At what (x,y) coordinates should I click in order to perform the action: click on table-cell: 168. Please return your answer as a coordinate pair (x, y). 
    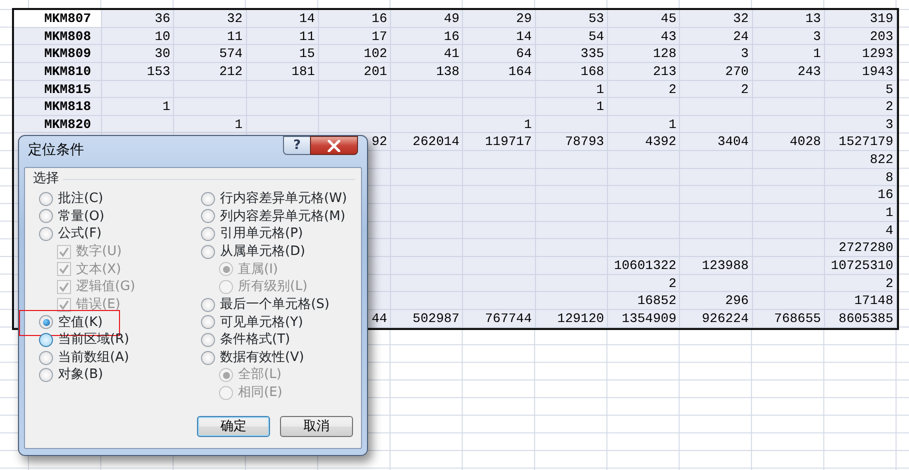
    Looking at the image, I should click on (572, 71).